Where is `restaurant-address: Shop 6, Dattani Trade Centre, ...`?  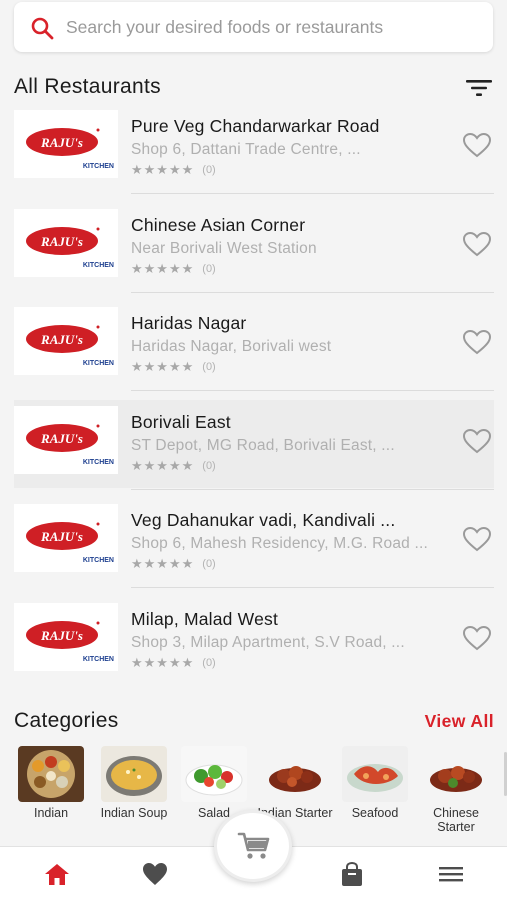 restaurant-address: Shop 6, Dattani Trade Centre, ... is located at coordinates (246, 149).